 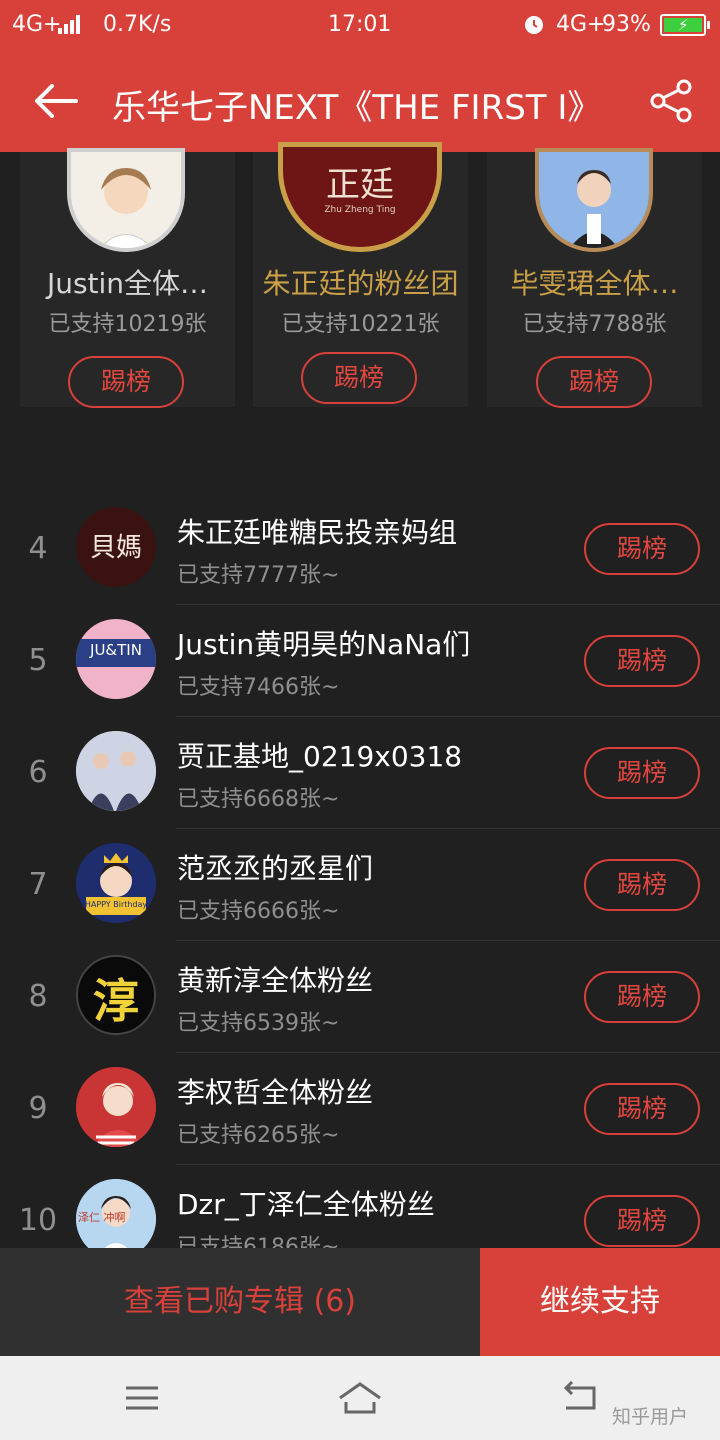 What do you see at coordinates (275, 980) in the screenshot?
I see `fan-group-name: 黄新淳全体粉丝` at bounding box center [275, 980].